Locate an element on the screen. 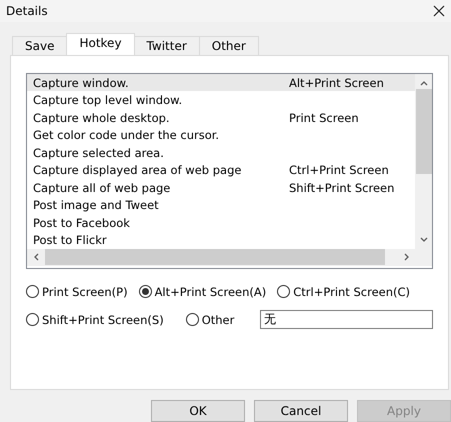 Image resolution: width=451 pixels, height=422 pixels. scroll-left-icon is located at coordinates (36, 257).